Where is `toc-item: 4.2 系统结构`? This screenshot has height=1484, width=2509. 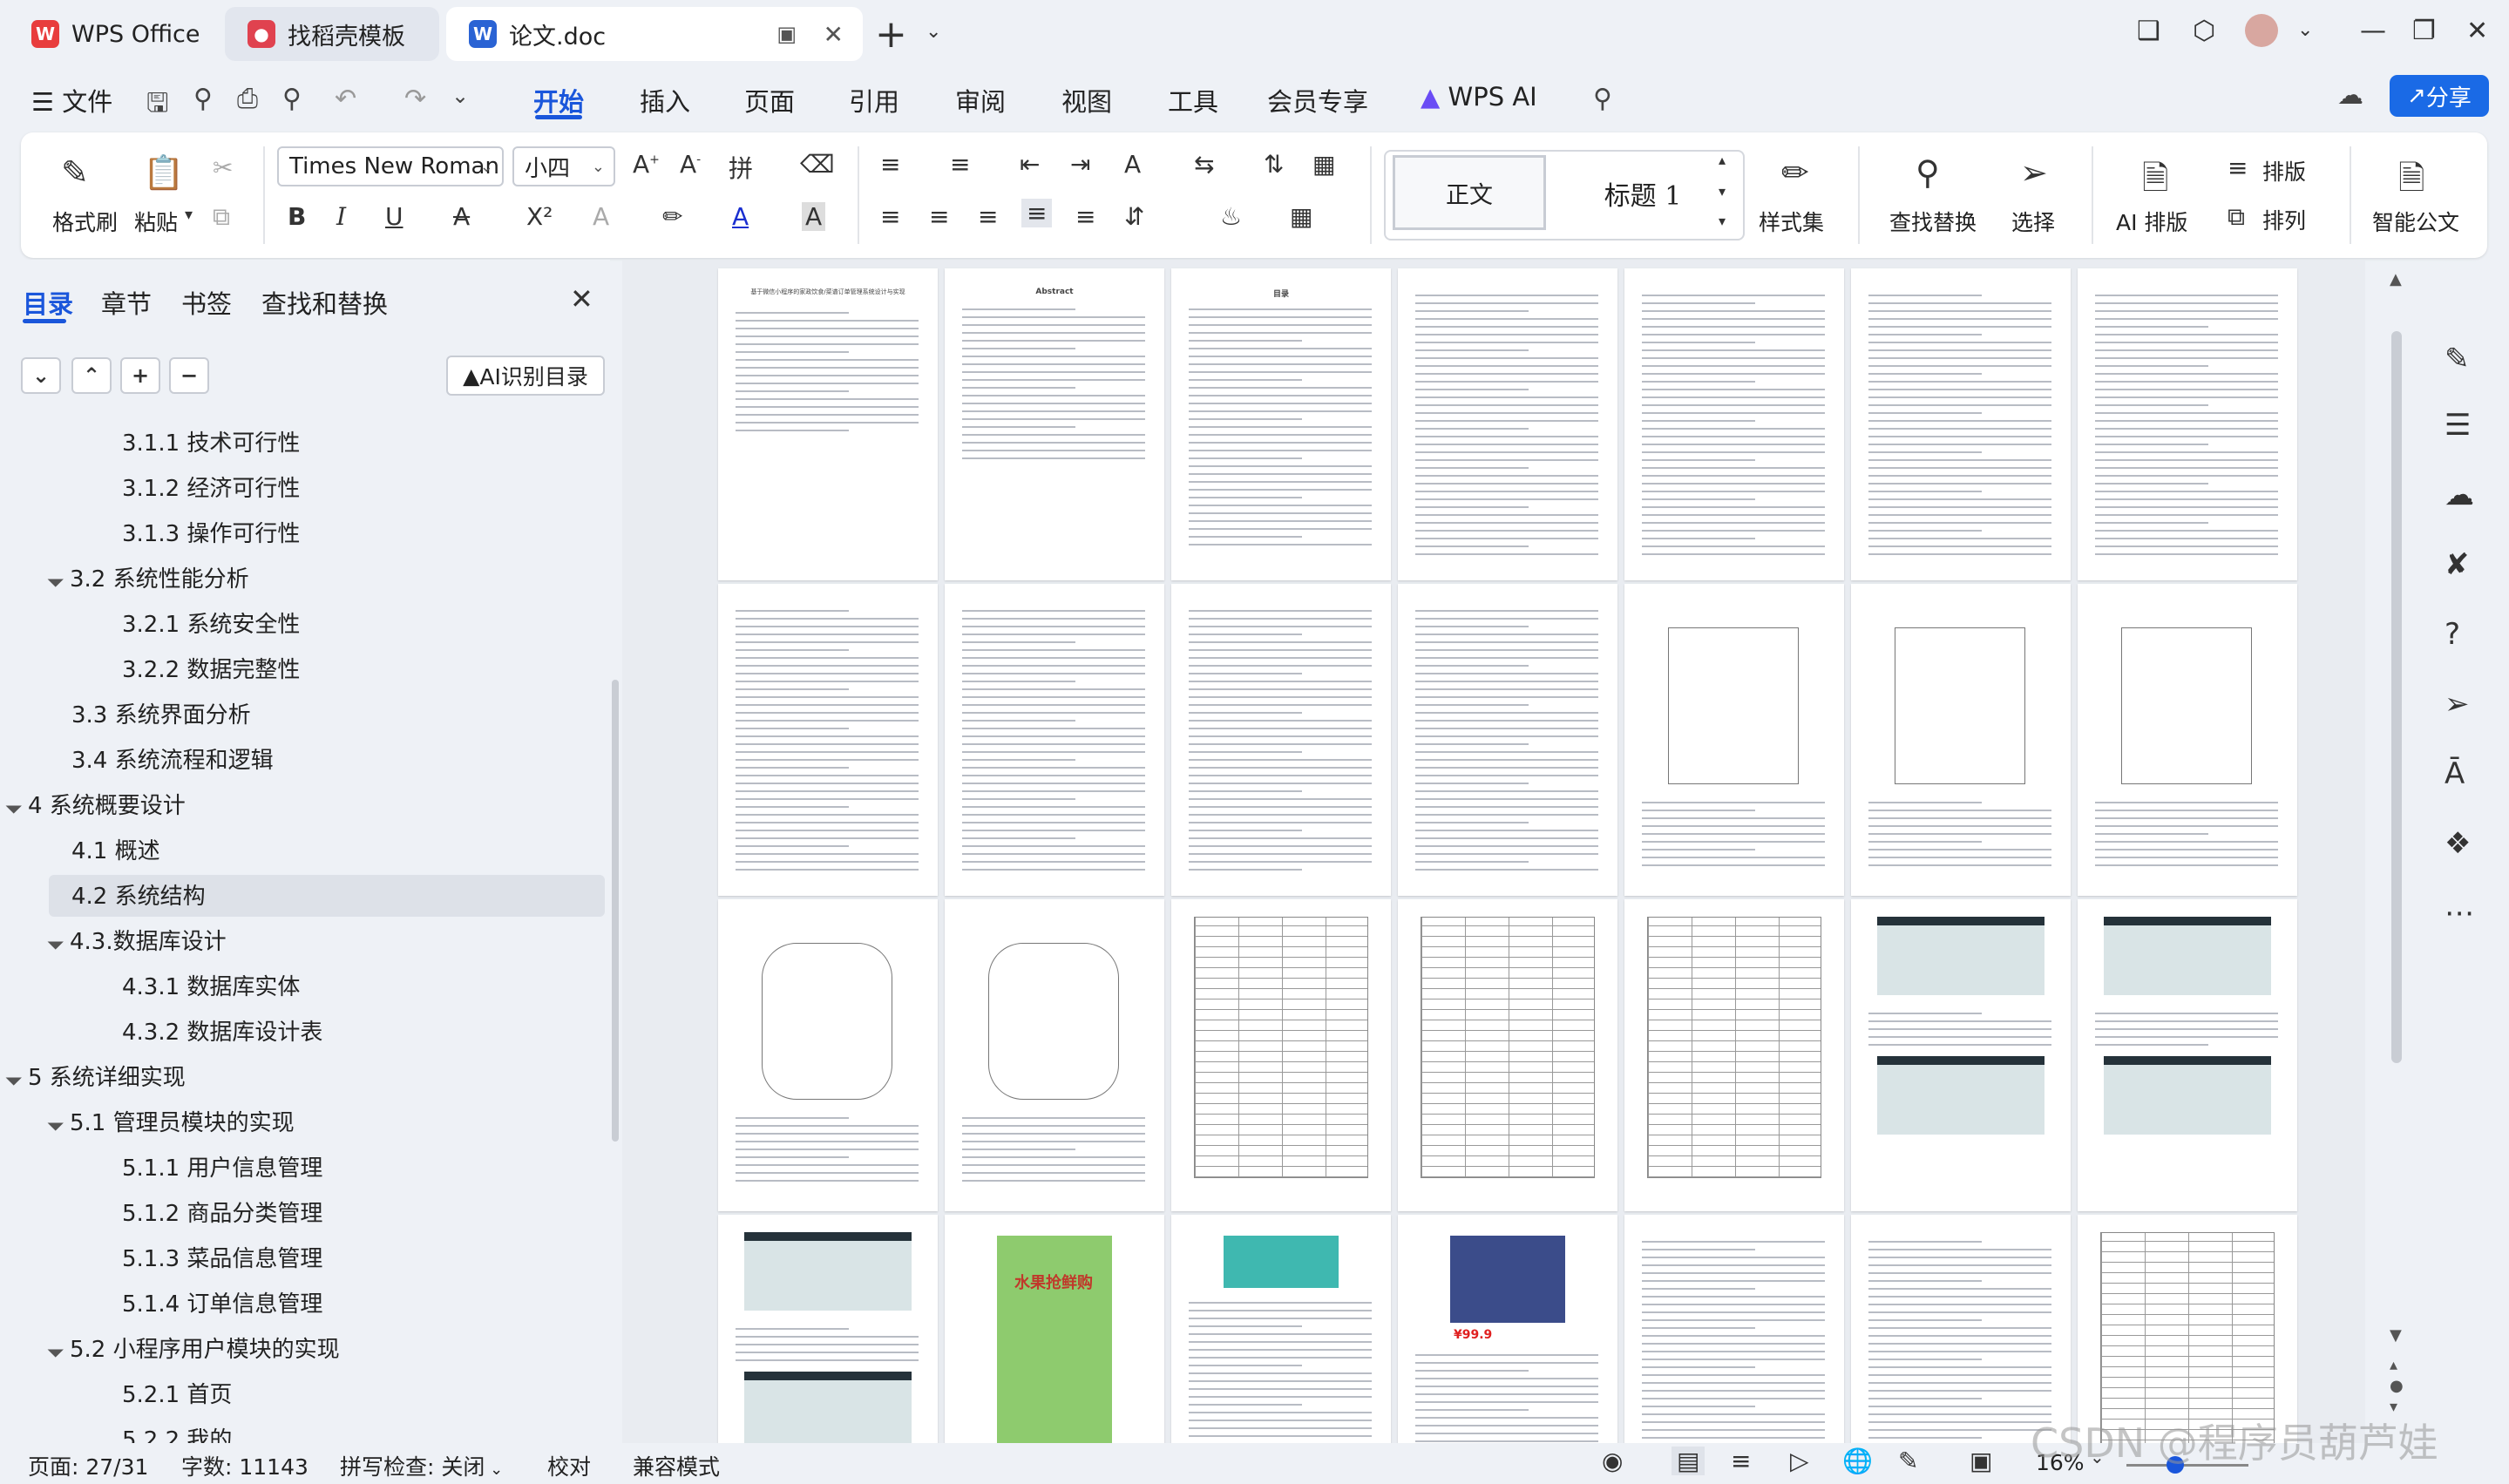
toc-item: 4.2 系统结构 is located at coordinates (138, 894).